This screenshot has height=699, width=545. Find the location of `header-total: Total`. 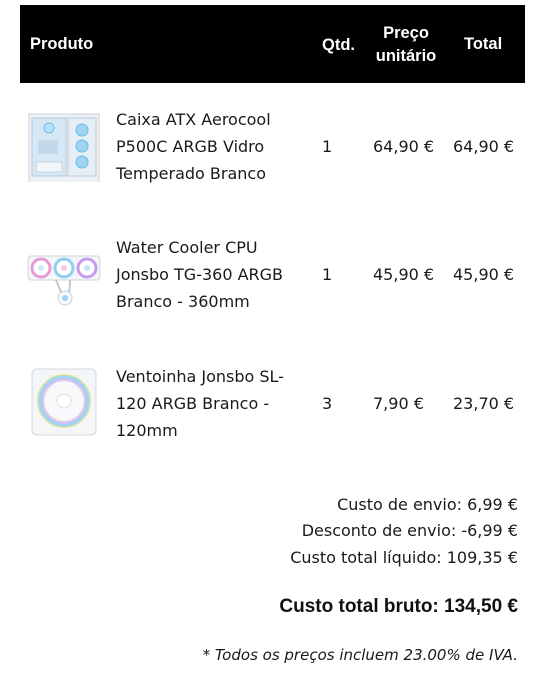

header-total: Total is located at coordinates (483, 44).